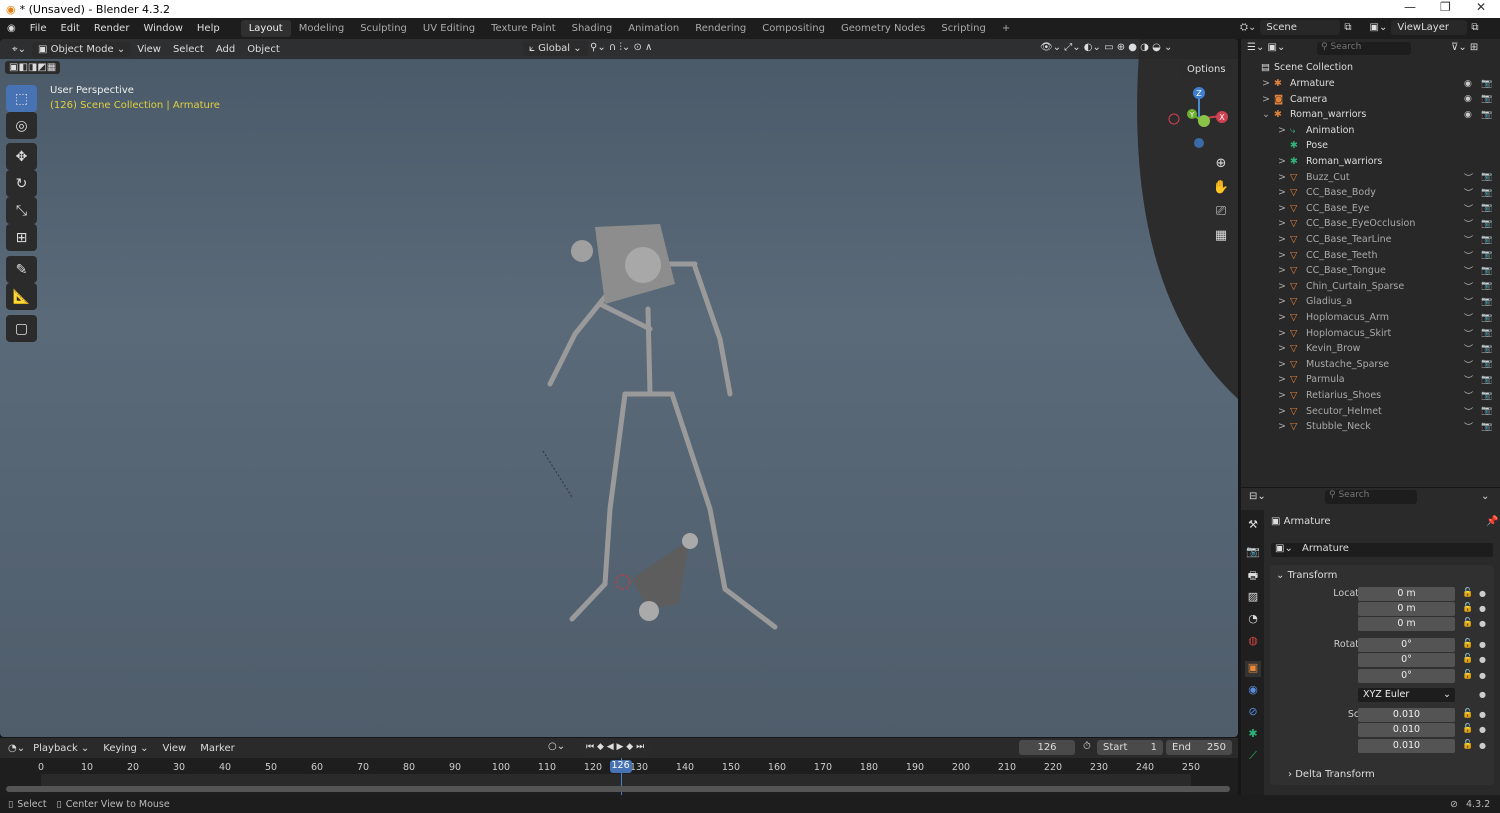 The image size is (1500, 813). I want to click on stopwatch-icon: ⏱, so click(1087, 746).